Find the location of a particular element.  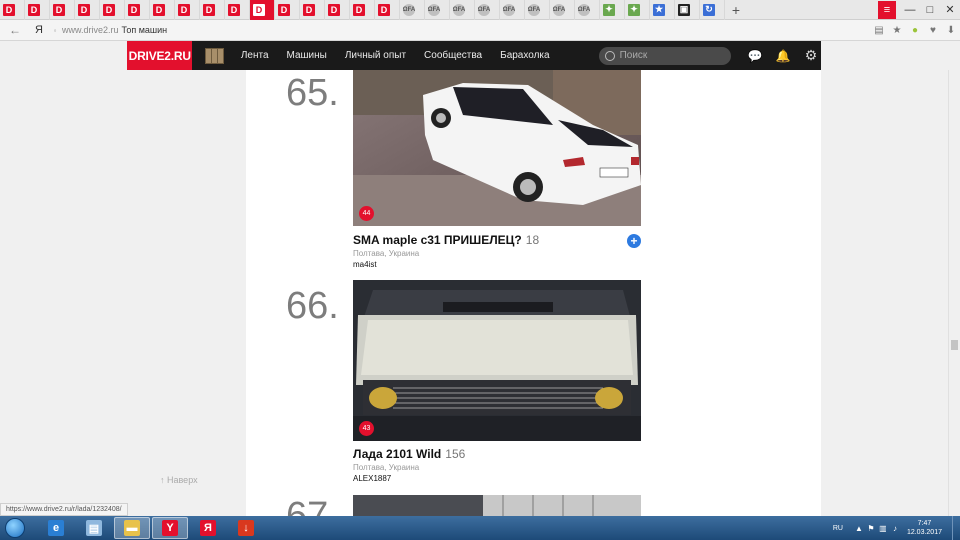

taskbar-app-ie: e is located at coordinates (56, 528).